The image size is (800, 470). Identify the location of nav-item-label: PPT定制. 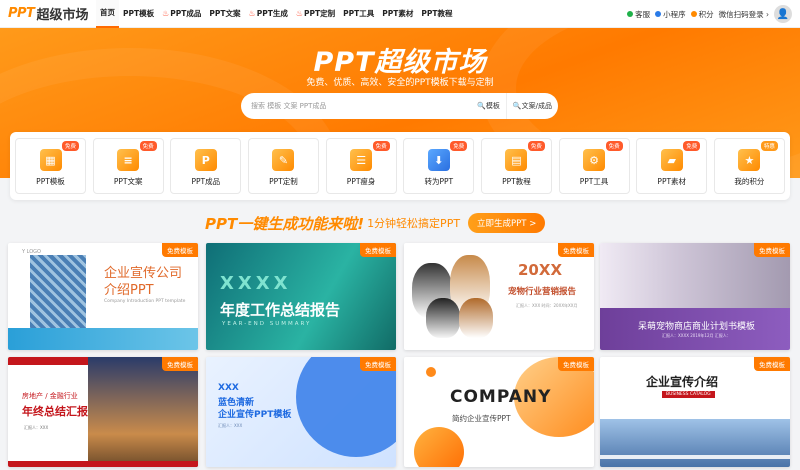
(320, 13).